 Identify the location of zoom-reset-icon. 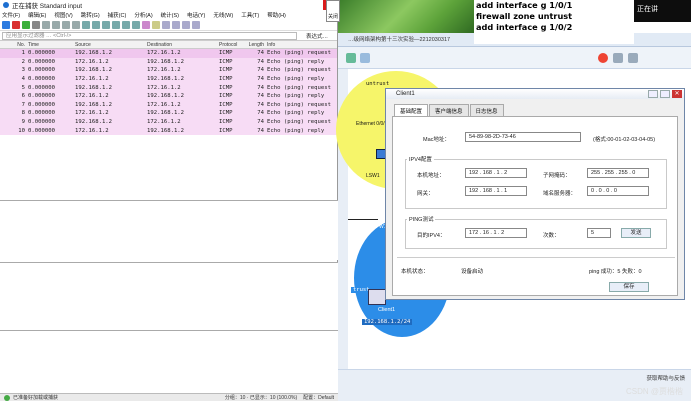
(186, 25).